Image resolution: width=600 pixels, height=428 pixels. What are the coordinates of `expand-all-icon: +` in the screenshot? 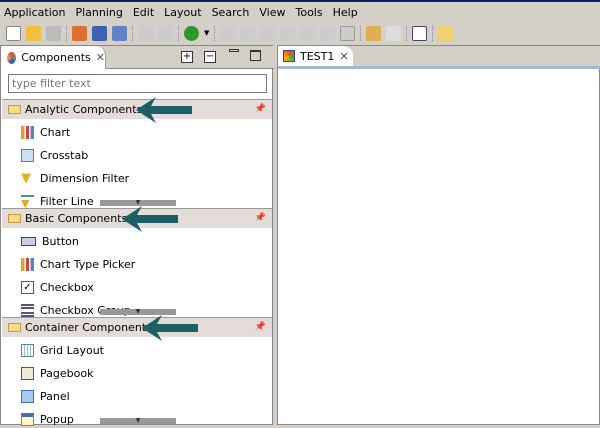 It's located at (187, 57).